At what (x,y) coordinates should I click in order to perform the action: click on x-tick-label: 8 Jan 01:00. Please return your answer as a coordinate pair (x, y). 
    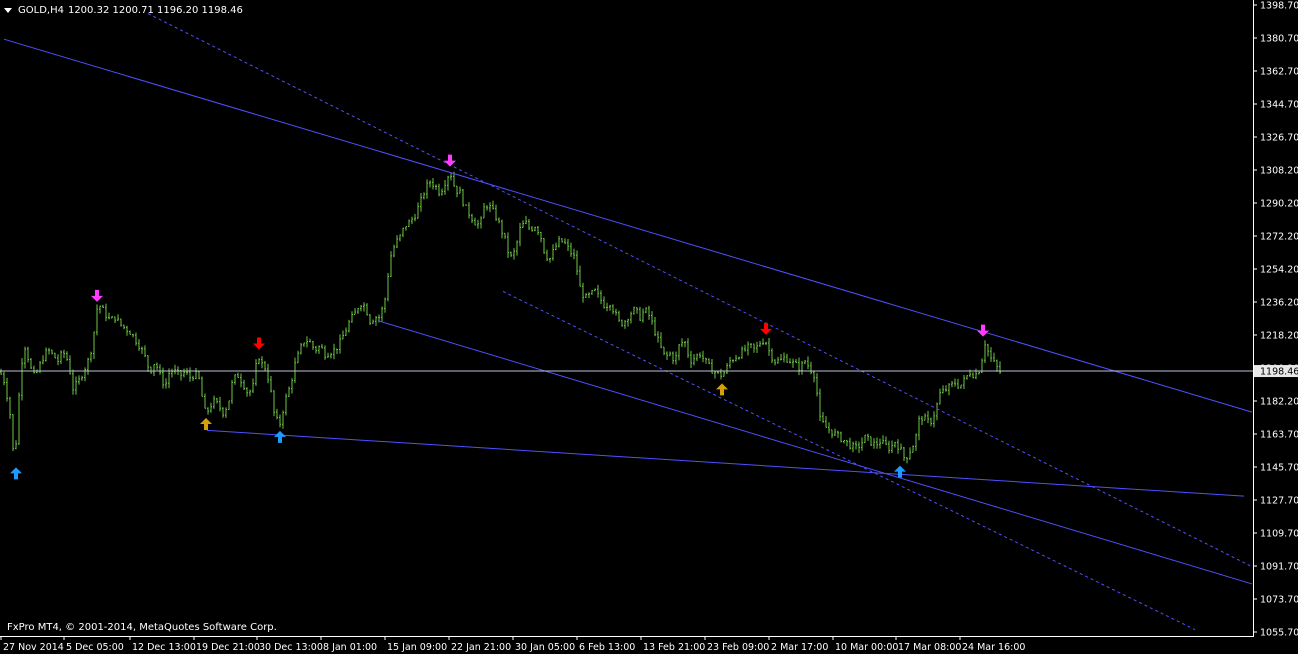
    Looking at the image, I should click on (350, 647).